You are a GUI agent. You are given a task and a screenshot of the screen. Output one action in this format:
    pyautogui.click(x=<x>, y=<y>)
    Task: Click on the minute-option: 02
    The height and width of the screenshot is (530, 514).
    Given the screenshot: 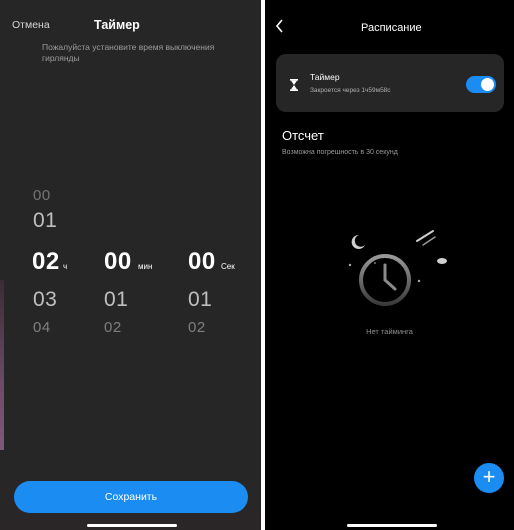 What is the action you would take?
    pyautogui.click(x=113, y=327)
    